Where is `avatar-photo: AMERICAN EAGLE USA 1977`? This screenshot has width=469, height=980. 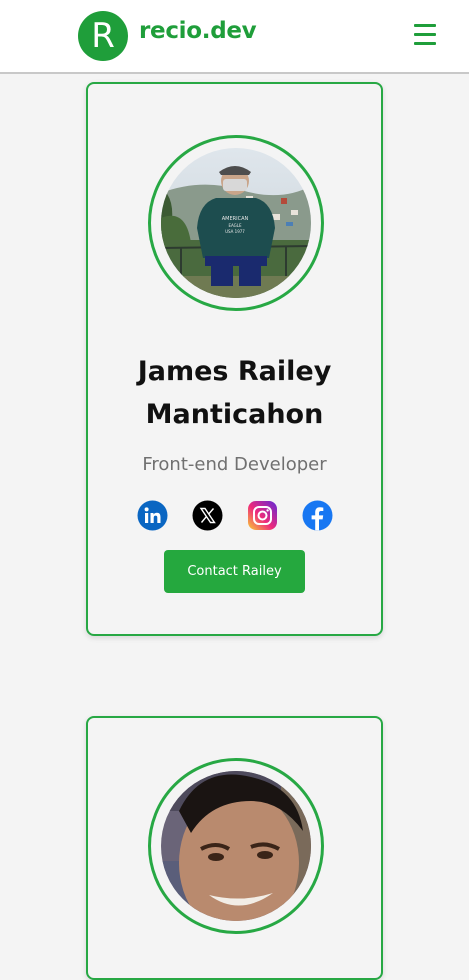 avatar-photo: AMERICAN EAGLE USA 1977 is located at coordinates (236, 223).